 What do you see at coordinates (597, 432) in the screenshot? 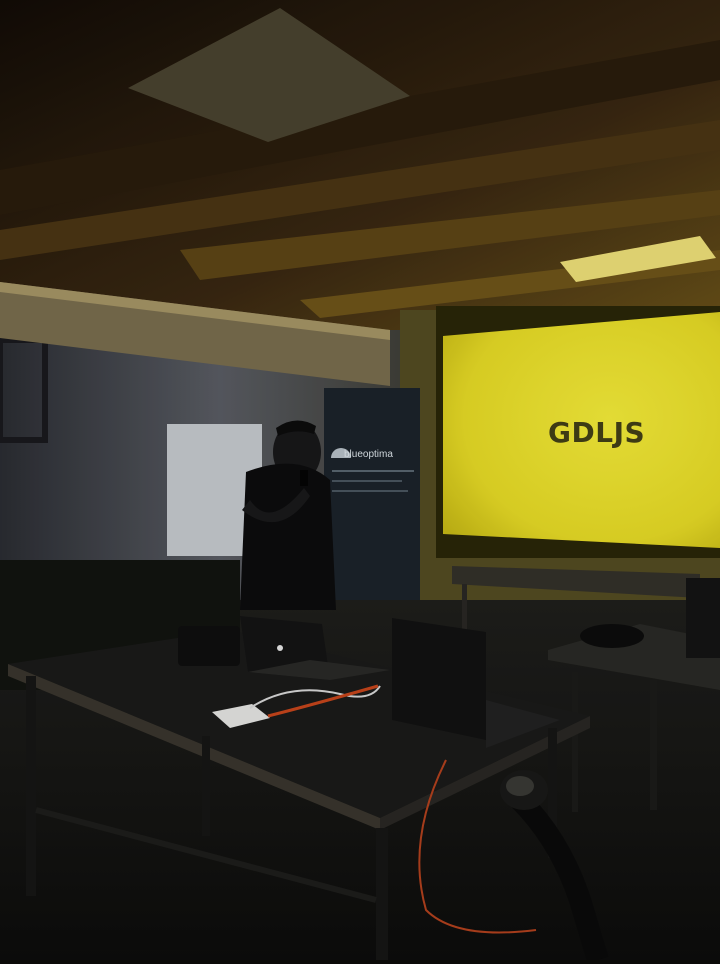
I see `slide-title: GDLJS` at bounding box center [597, 432].